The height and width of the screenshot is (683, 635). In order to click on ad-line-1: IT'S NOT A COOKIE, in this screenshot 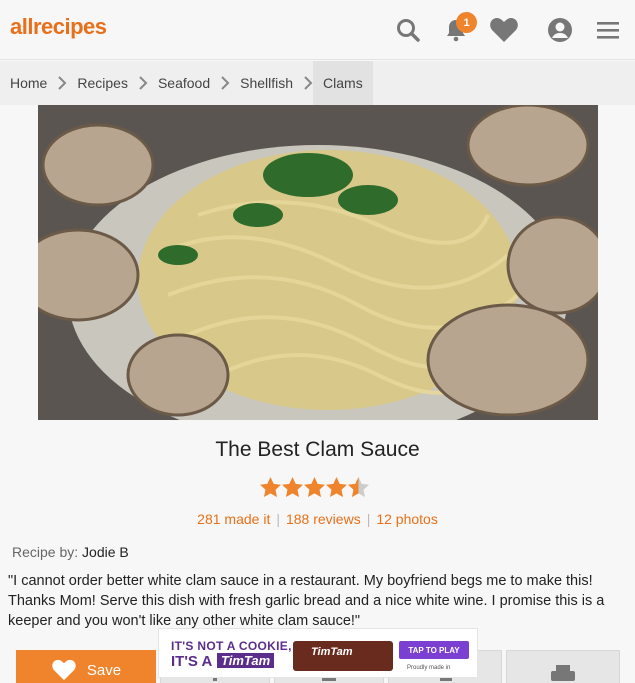, I will do `click(231, 646)`.